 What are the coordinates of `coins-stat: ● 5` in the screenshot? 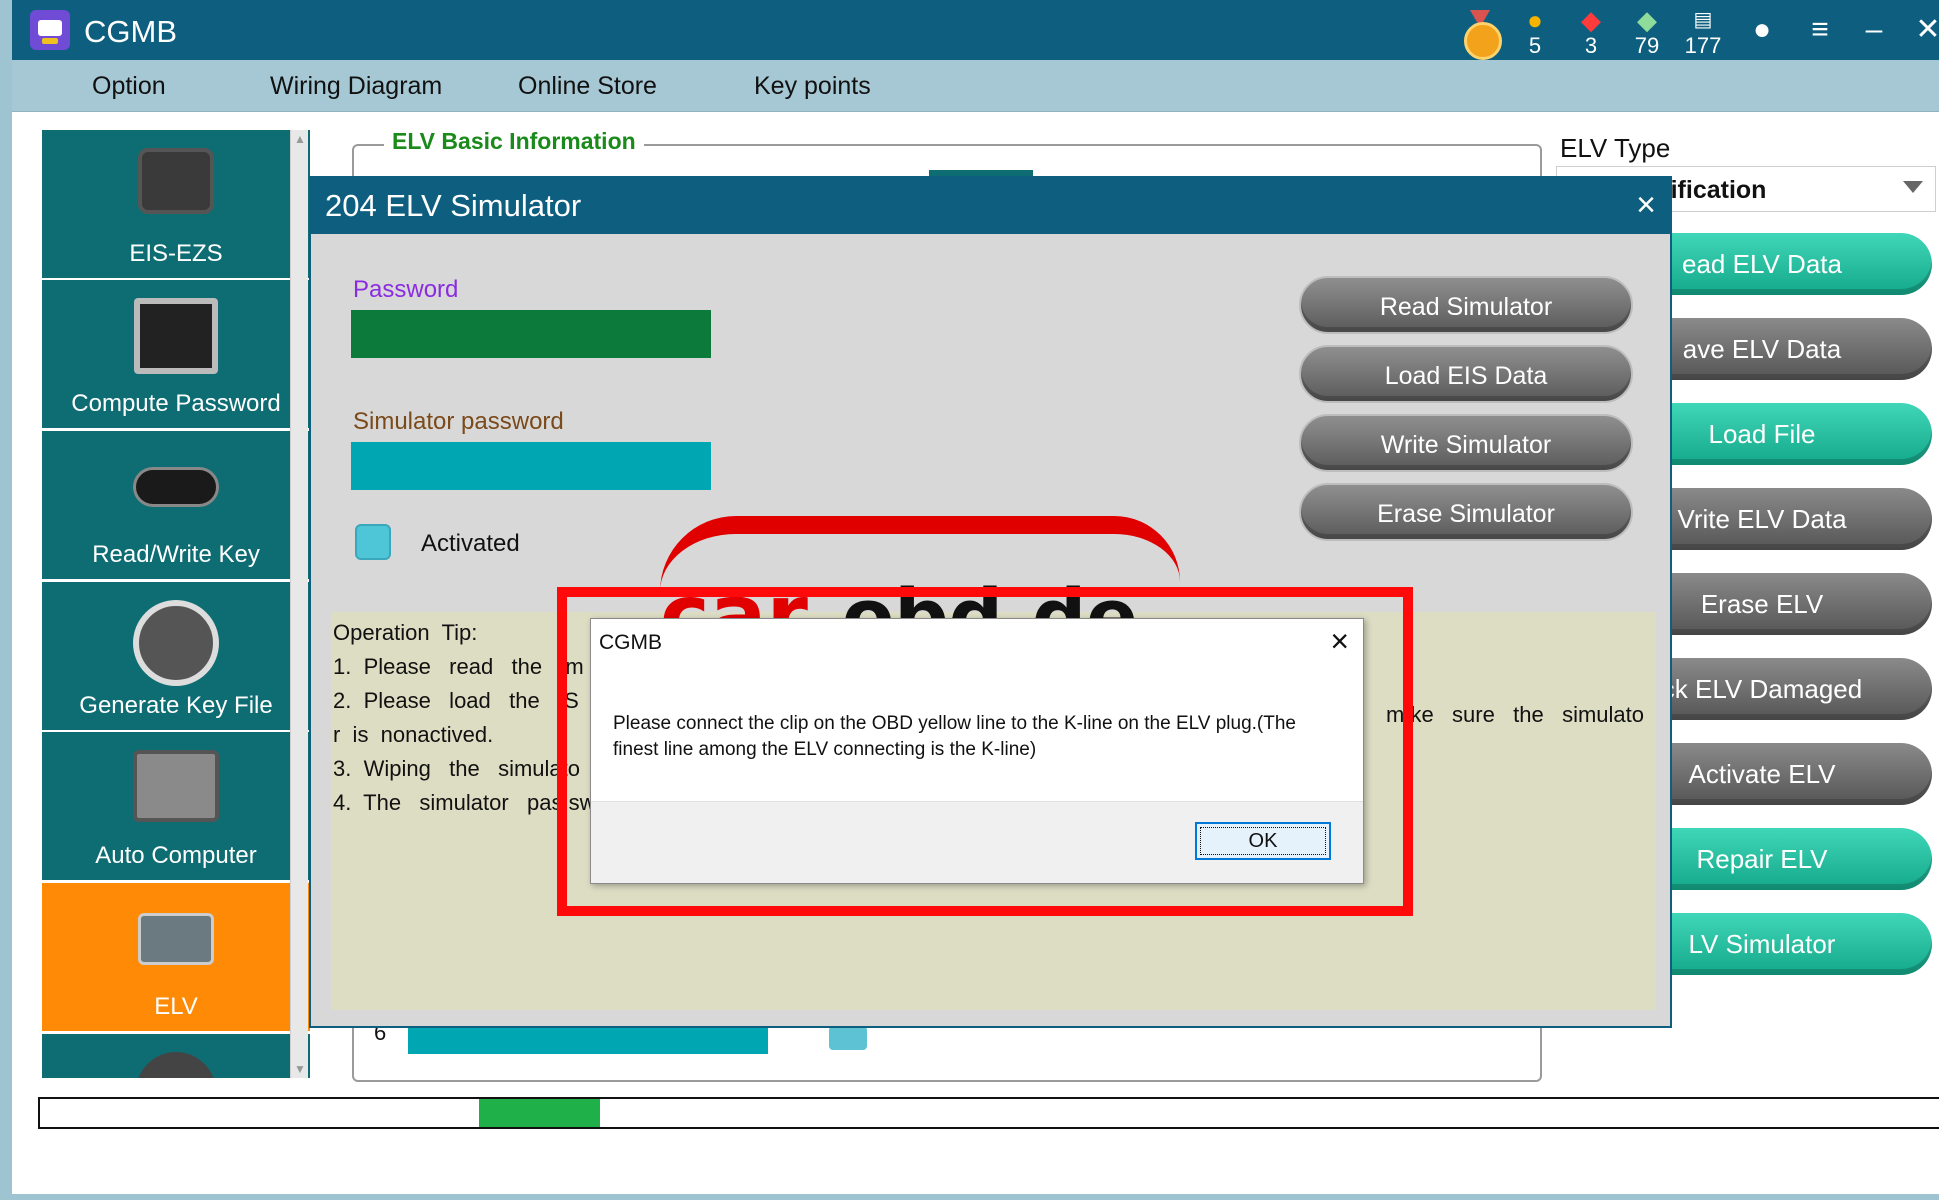 It's located at (1535, 33).